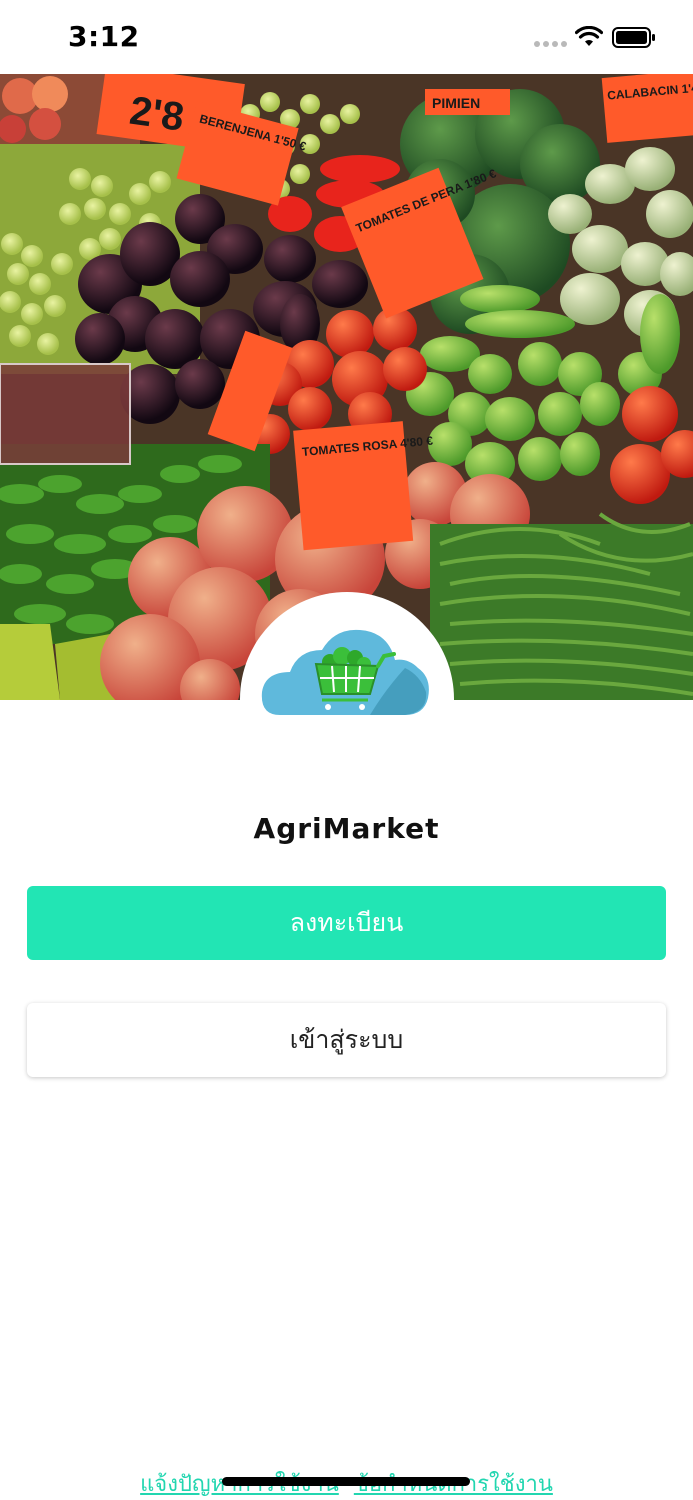 The width and height of the screenshot is (693, 1500). What do you see at coordinates (104, 36) in the screenshot?
I see `status-time: 3:12` at bounding box center [104, 36].